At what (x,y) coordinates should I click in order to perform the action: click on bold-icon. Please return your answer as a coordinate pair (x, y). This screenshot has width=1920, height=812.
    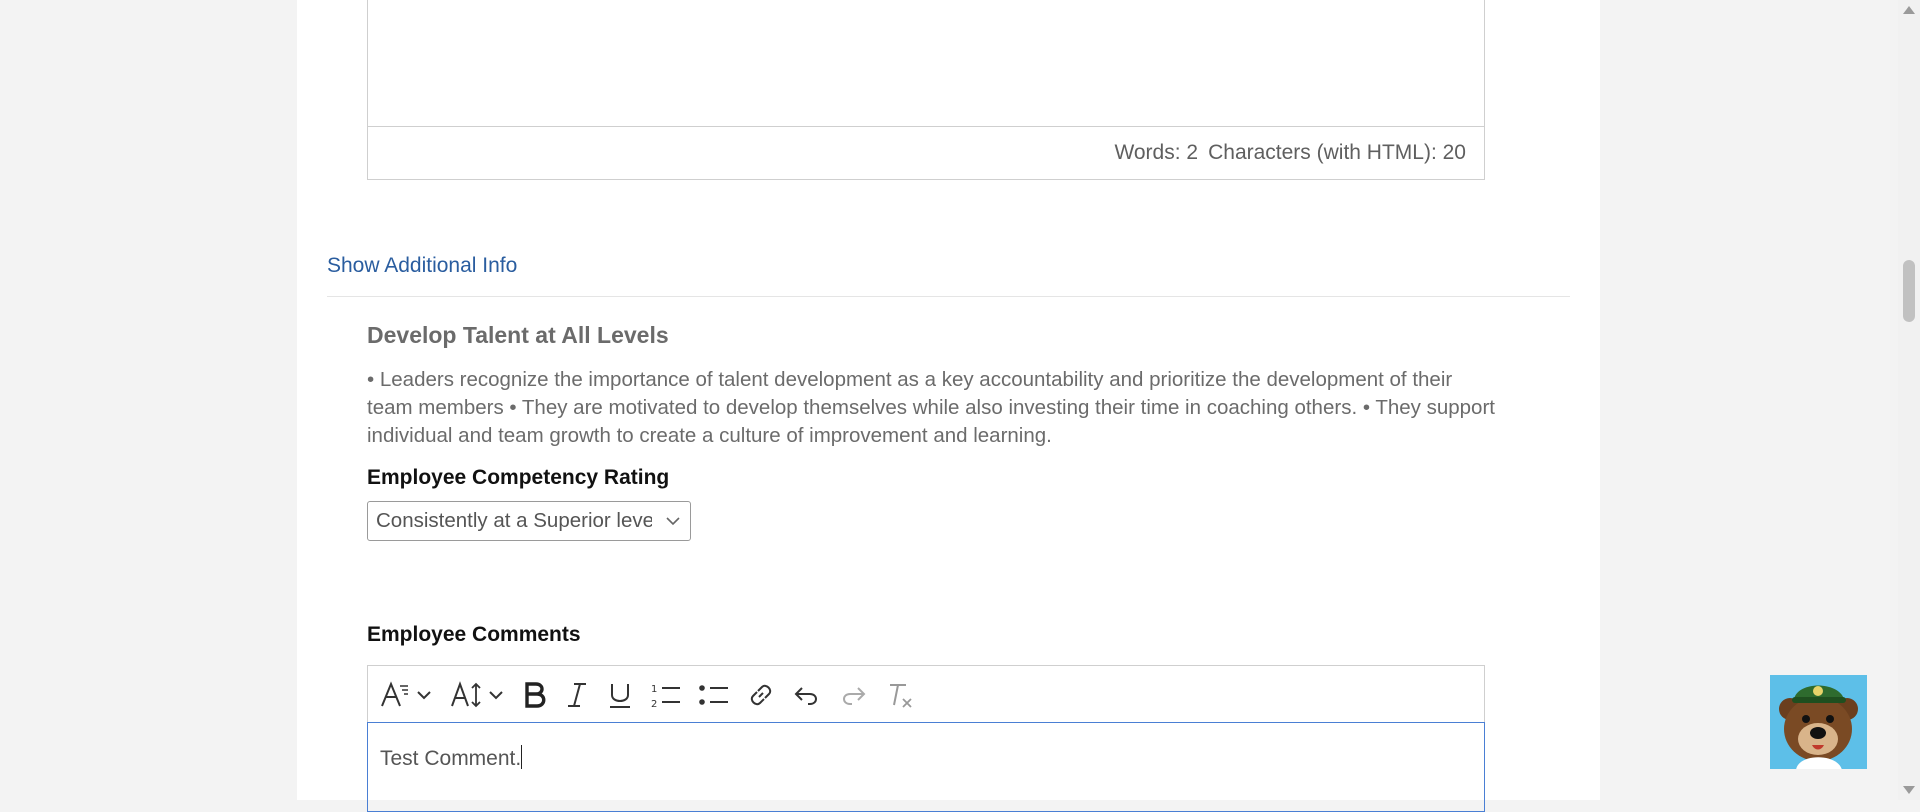
    Looking at the image, I should click on (535, 694).